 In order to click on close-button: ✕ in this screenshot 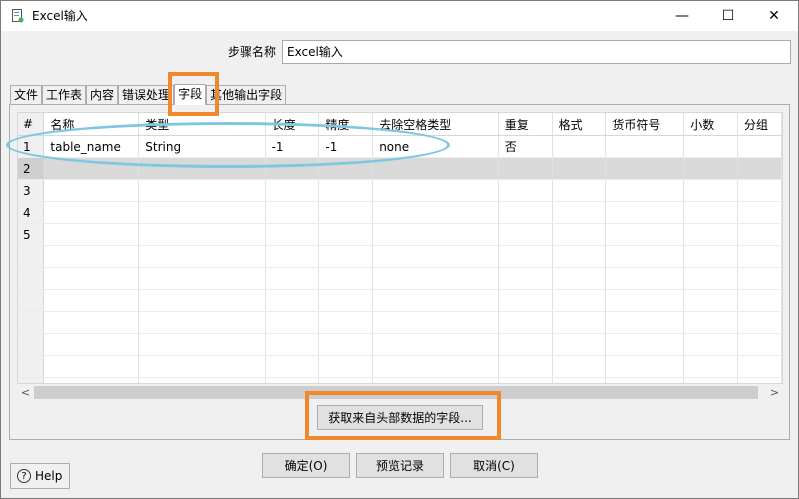, I will do `click(774, 16)`.